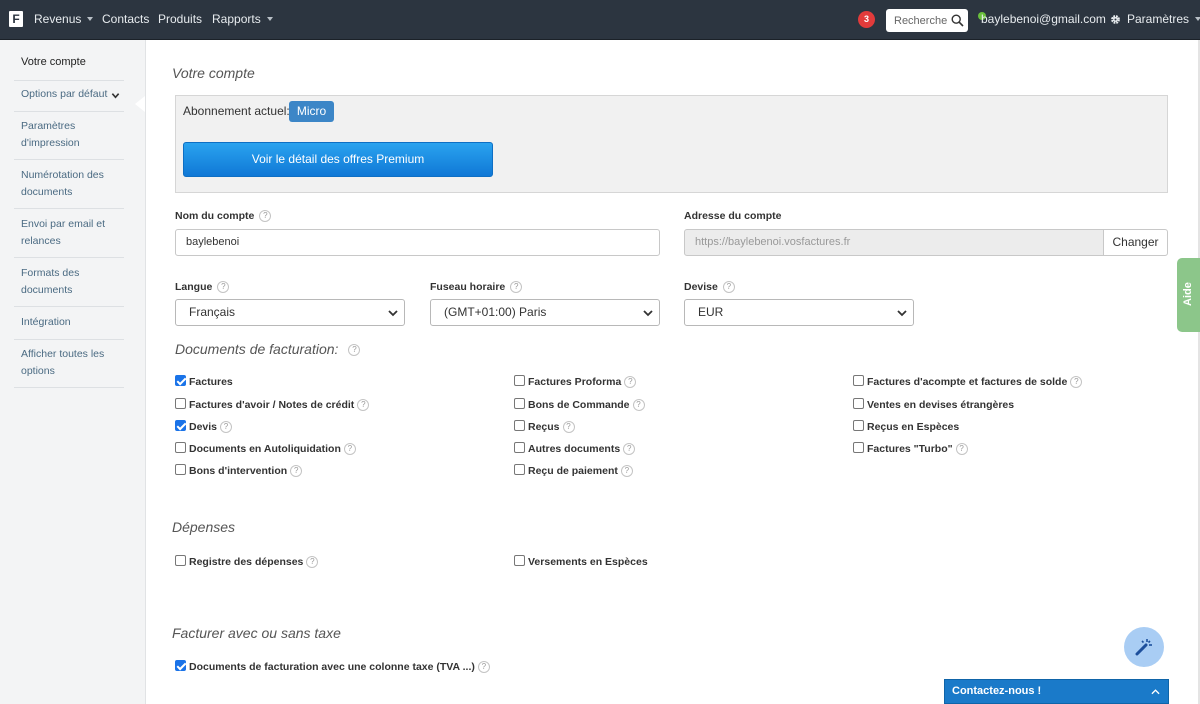 The width and height of the screenshot is (1200, 704). Describe the element at coordinates (242, 20) in the screenshot. I see `nav-rapports: Rapports` at that location.